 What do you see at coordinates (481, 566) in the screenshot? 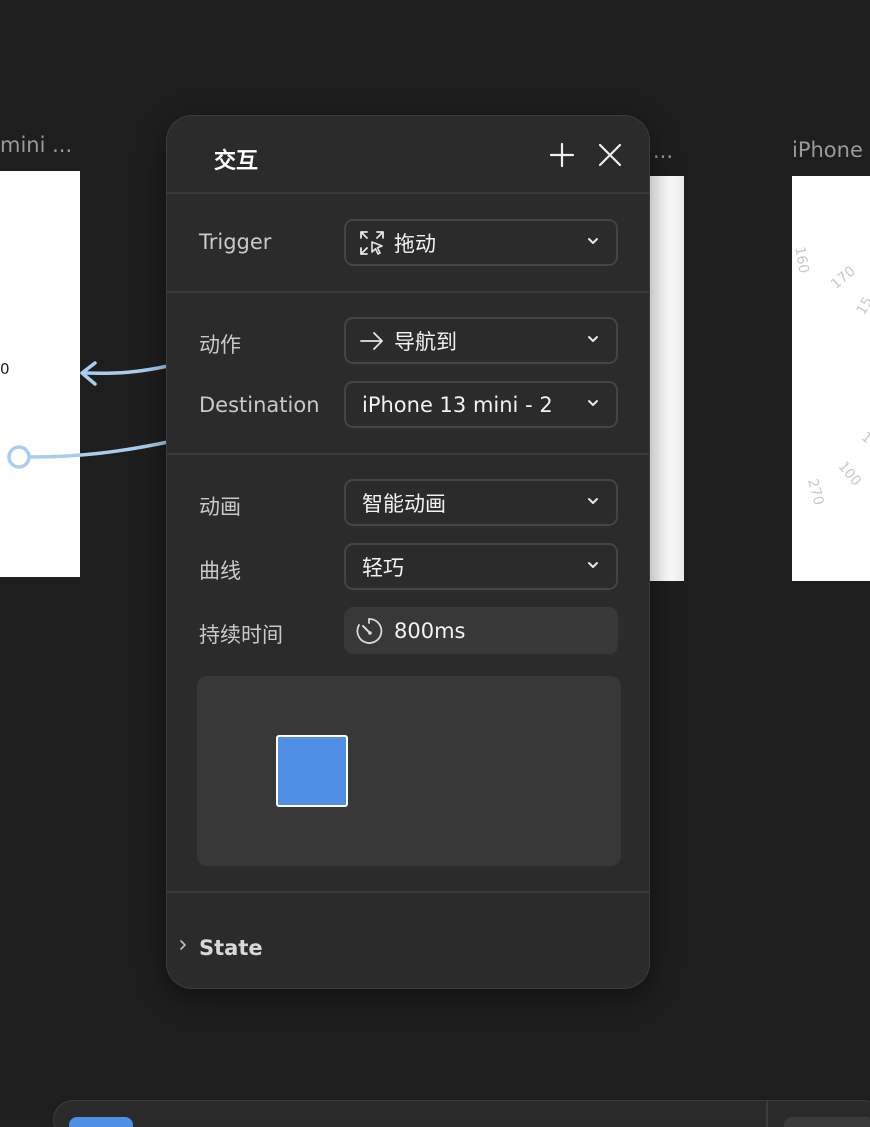
I see `curve-select: 轻巧` at bounding box center [481, 566].